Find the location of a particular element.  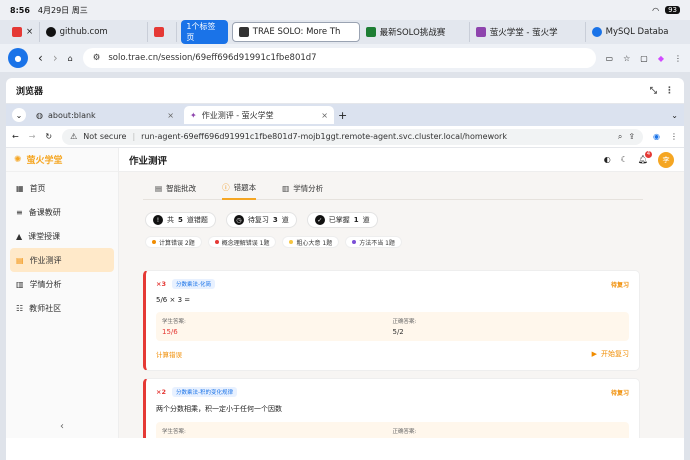

outer-tab-label: MySQL Databa is located at coordinates (637, 32).